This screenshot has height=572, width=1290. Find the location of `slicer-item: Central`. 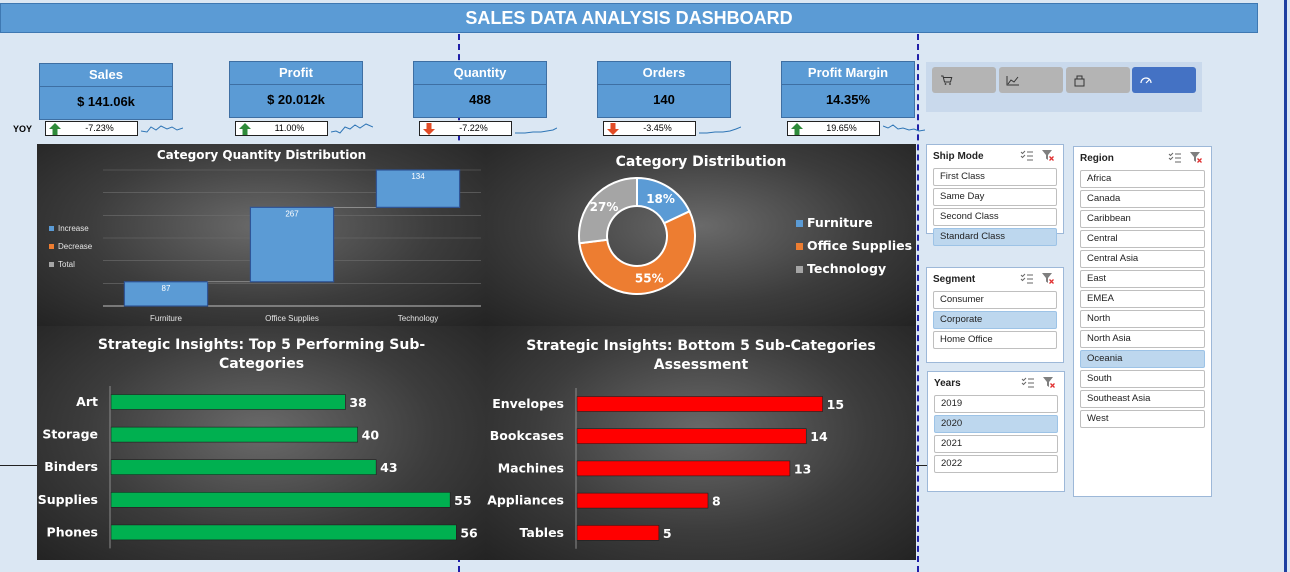

slicer-item: Central is located at coordinates (1142, 239).